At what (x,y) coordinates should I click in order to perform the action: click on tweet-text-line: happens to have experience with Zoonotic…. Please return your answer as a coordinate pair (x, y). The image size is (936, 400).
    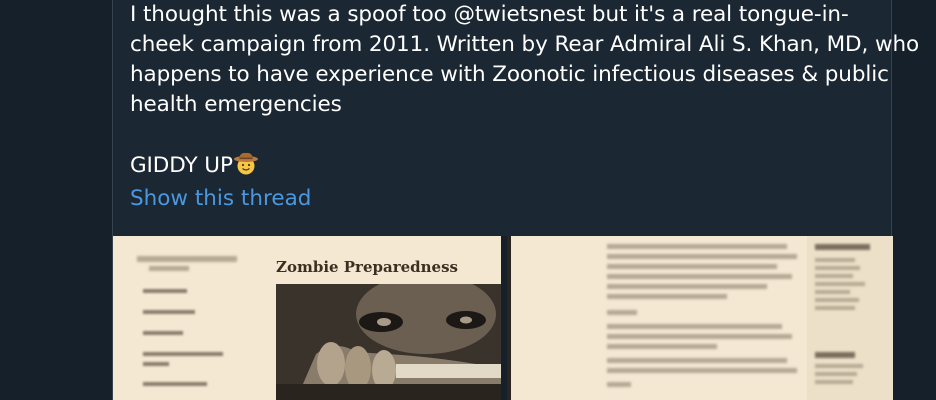
    Looking at the image, I should click on (509, 74).